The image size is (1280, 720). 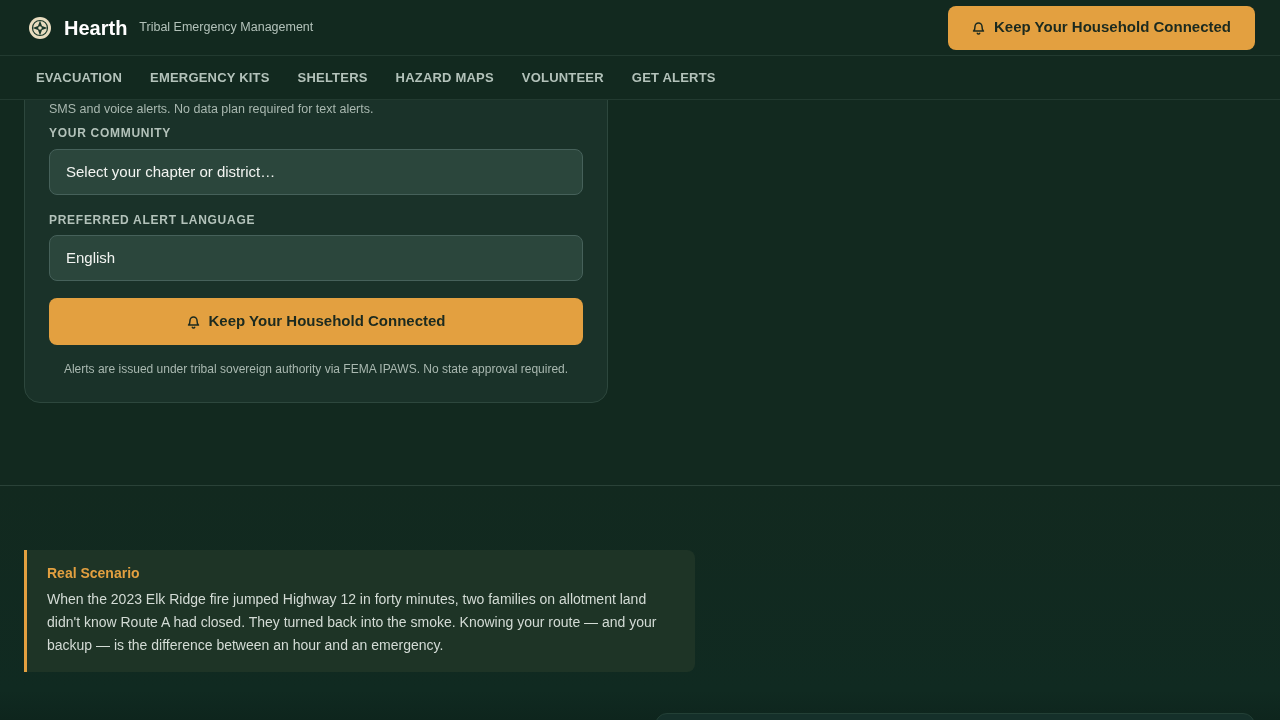 I want to click on nav-link: EMERGENCY KITS, so click(x=210, y=77).